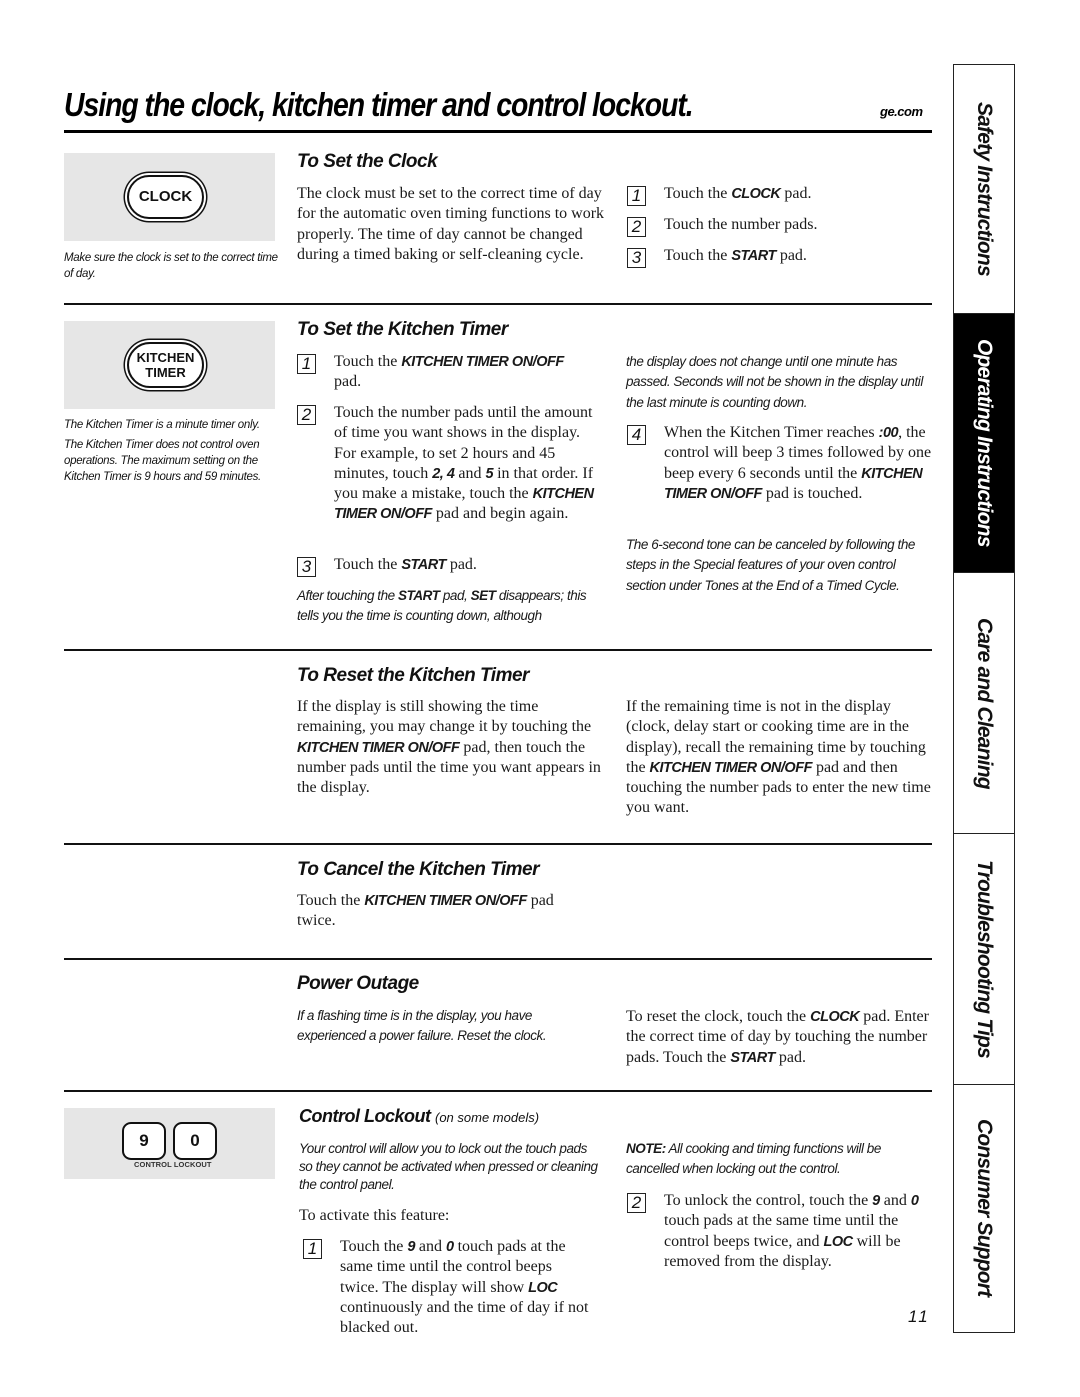 This screenshot has width=1080, height=1397. I want to click on step-number: 4, so click(636, 435).